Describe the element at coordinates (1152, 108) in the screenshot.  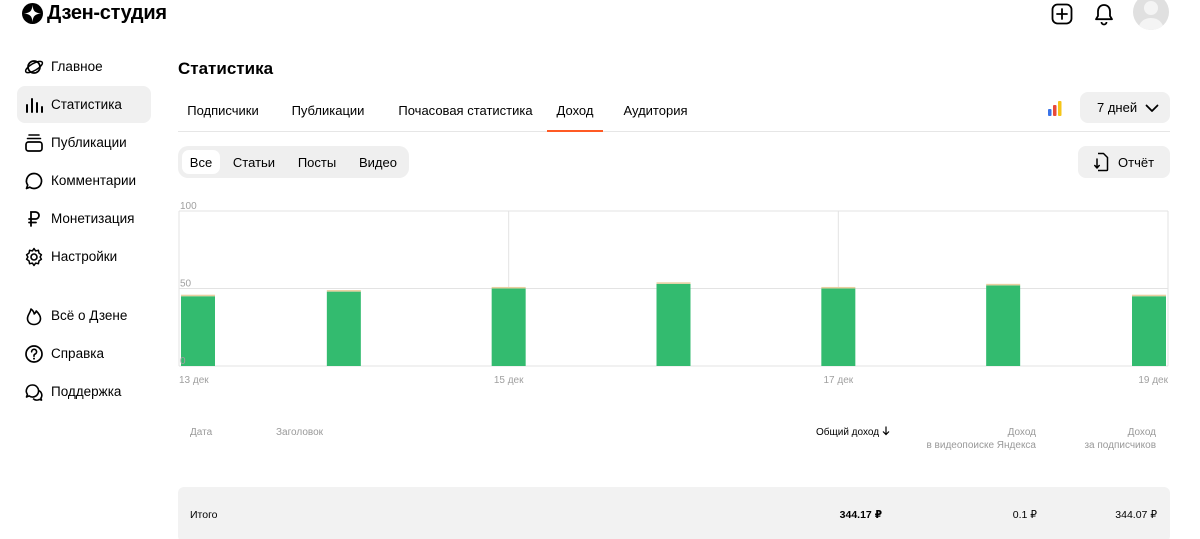
I see `chevron-down-icon` at that location.